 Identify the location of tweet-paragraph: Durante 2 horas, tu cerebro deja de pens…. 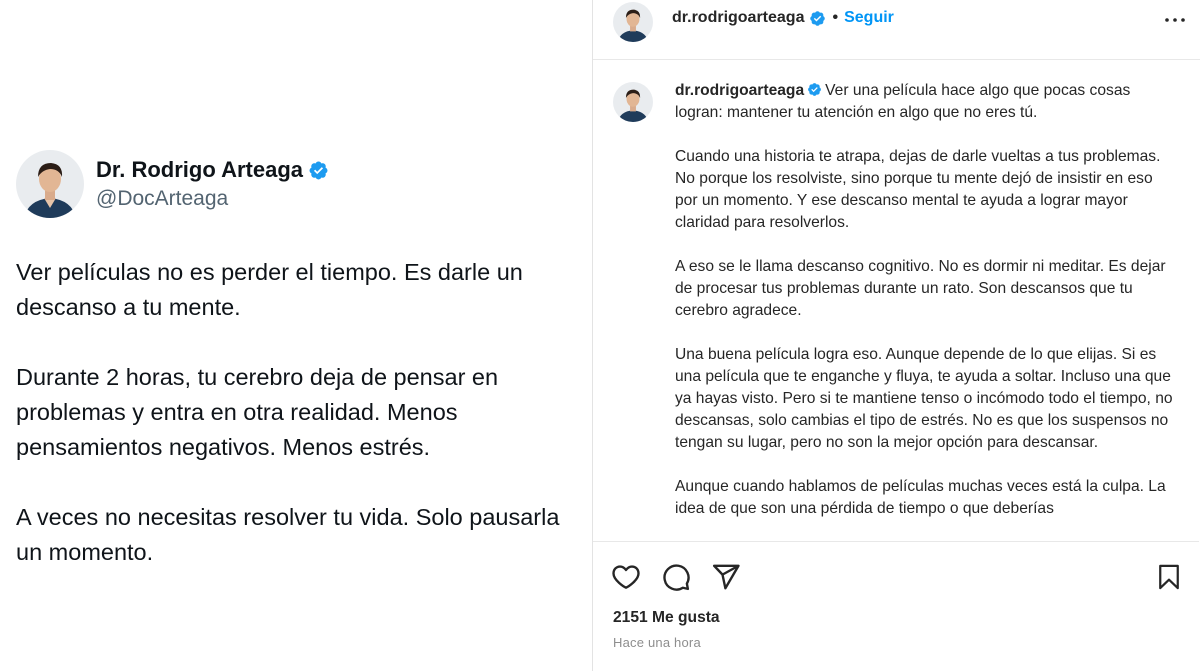
(257, 412).